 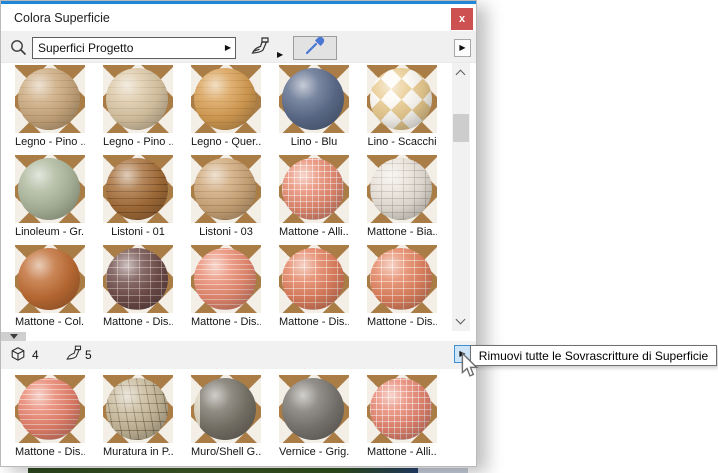 What do you see at coordinates (74, 355) in the screenshot?
I see `override-brush-icon` at bounding box center [74, 355].